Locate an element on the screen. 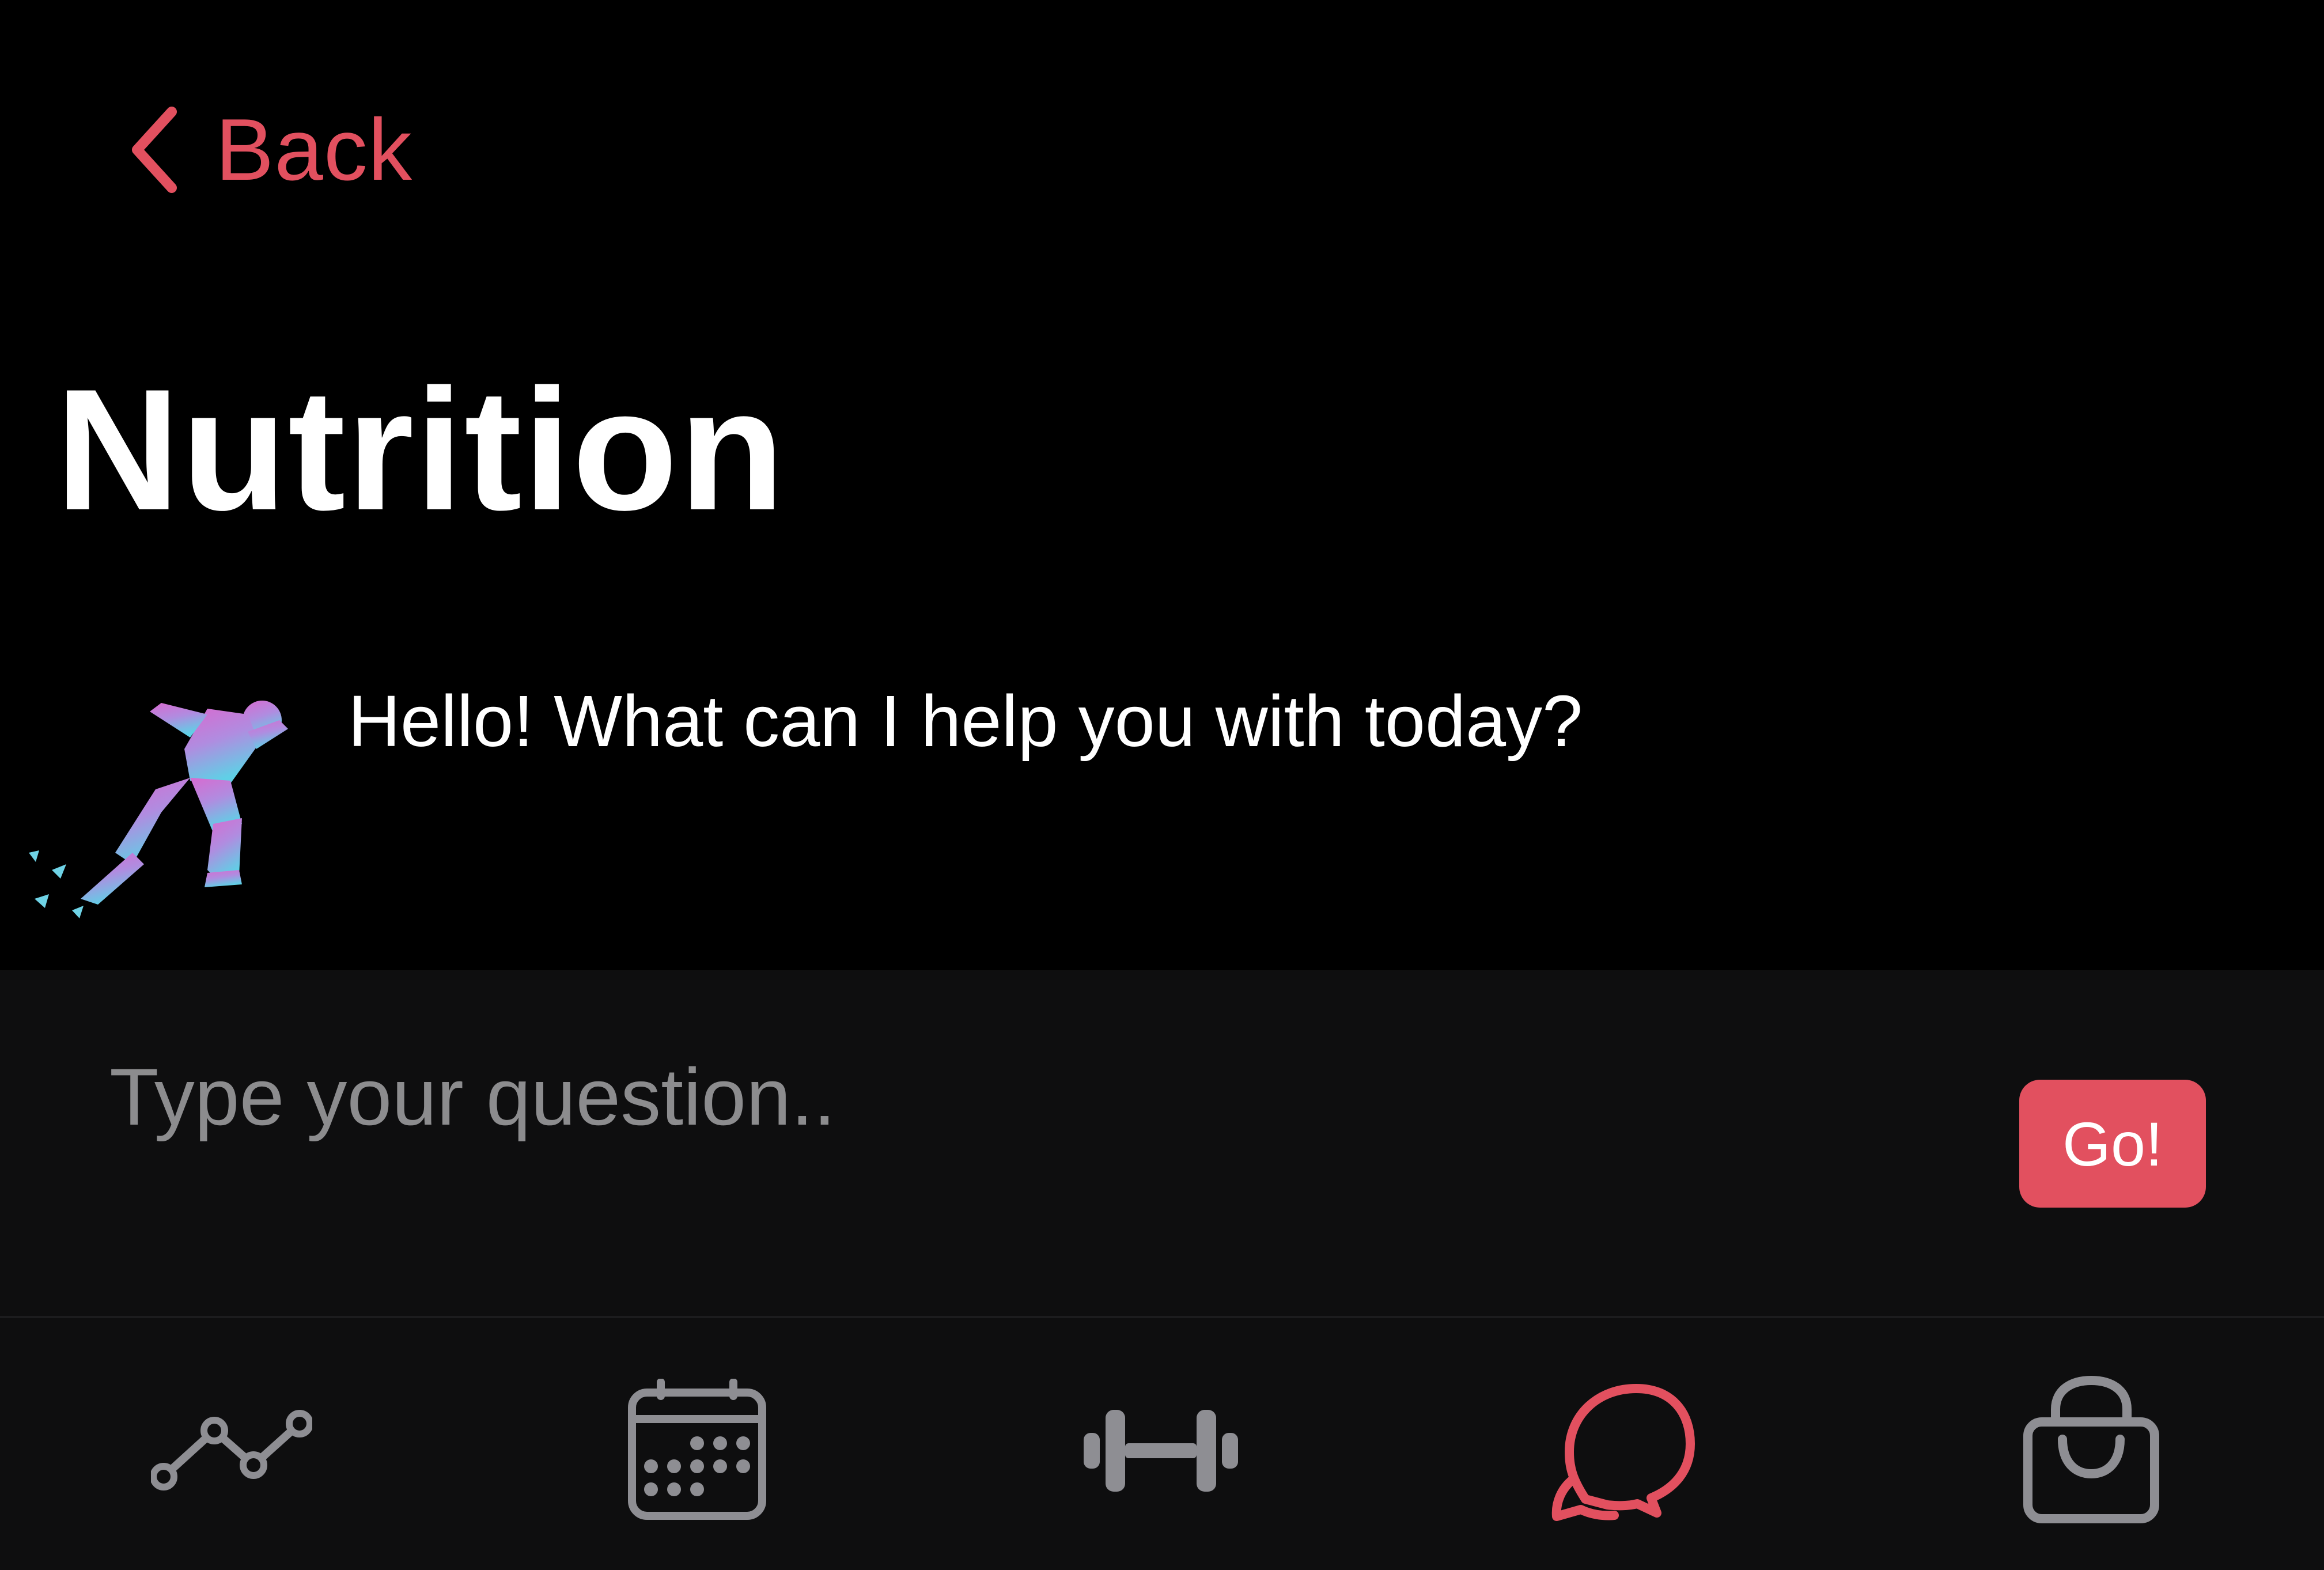 The image size is (2324, 1570). line-chart-icon is located at coordinates (231, 1451).